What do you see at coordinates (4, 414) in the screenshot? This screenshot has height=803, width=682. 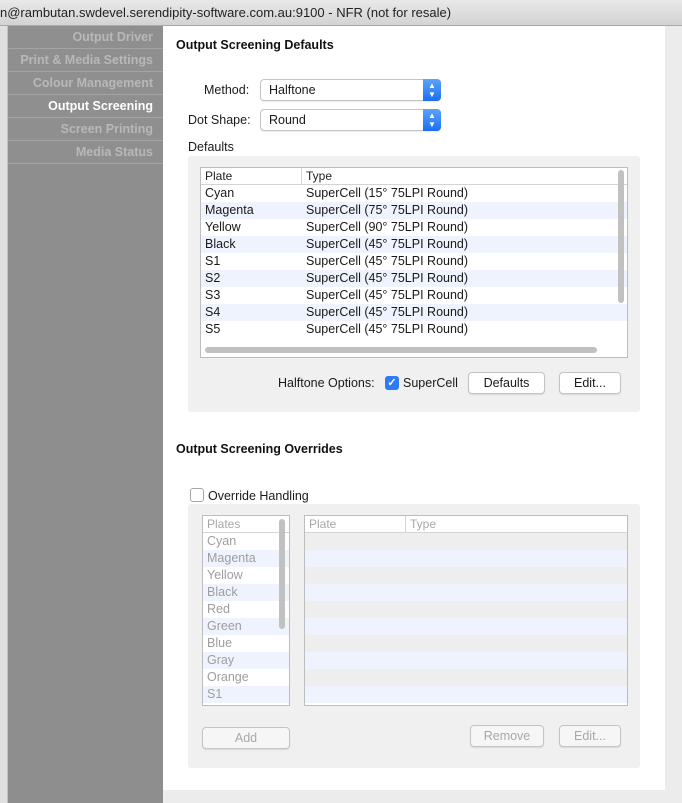 I see `sidebar-edge` at bounding box center [4, 414].